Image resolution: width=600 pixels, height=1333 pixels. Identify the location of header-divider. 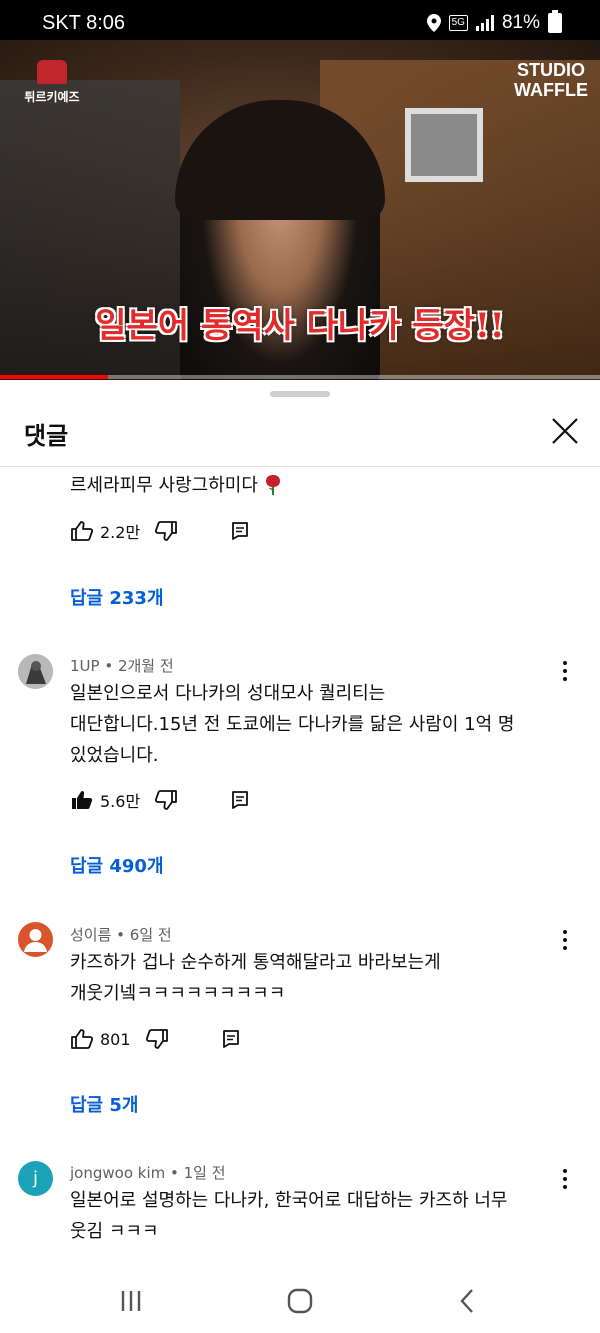
(300, 466).